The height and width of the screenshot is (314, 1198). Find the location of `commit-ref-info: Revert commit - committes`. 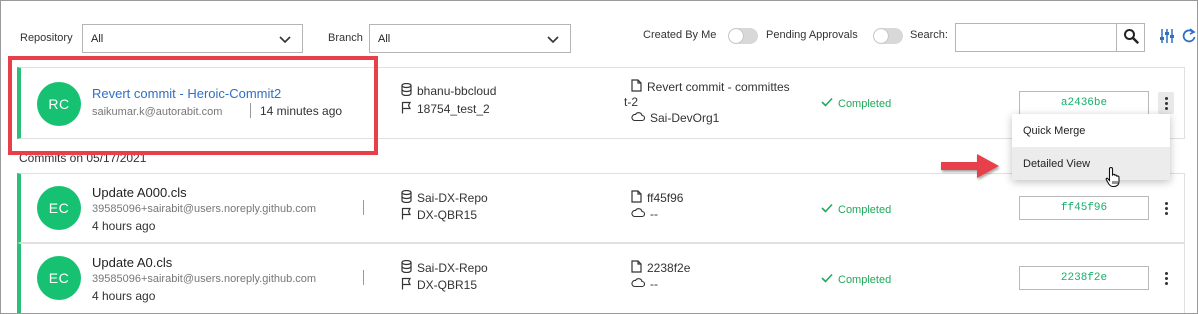

commit-ref-info: Revert commit - committes is located at coordinates (710, 87).